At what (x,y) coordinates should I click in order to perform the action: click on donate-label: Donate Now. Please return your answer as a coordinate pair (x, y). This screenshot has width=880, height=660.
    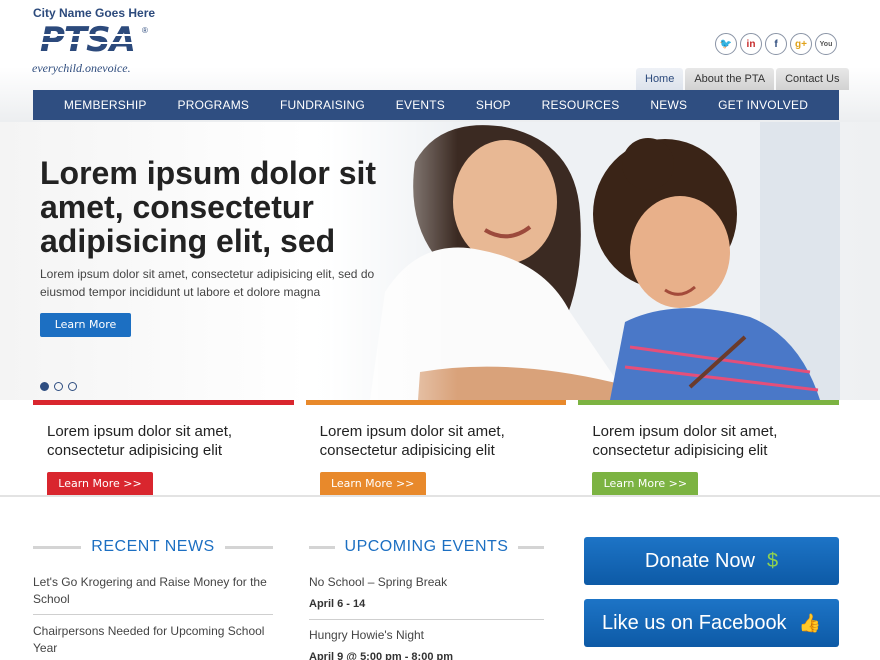
    Looking at the image, I should click on (699, 560).